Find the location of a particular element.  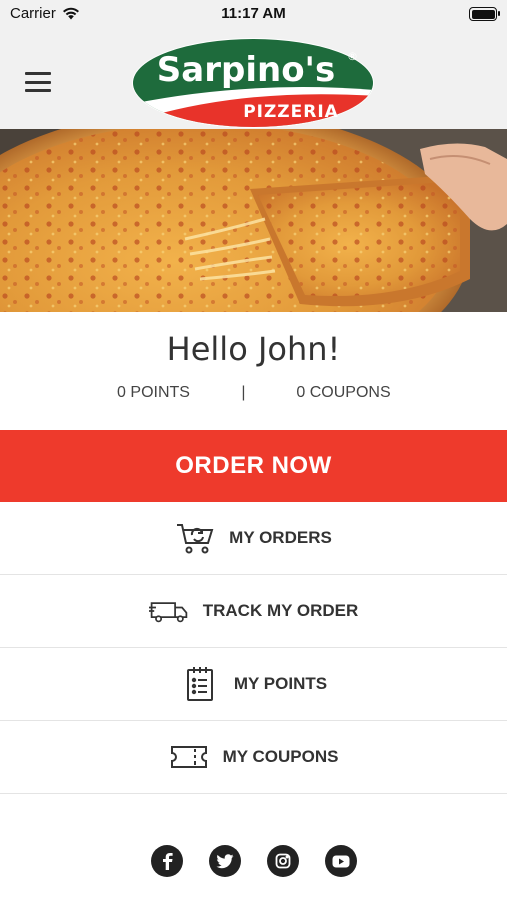

menu-item-my-points: MY POINTS is located at coordinates (253, 684).